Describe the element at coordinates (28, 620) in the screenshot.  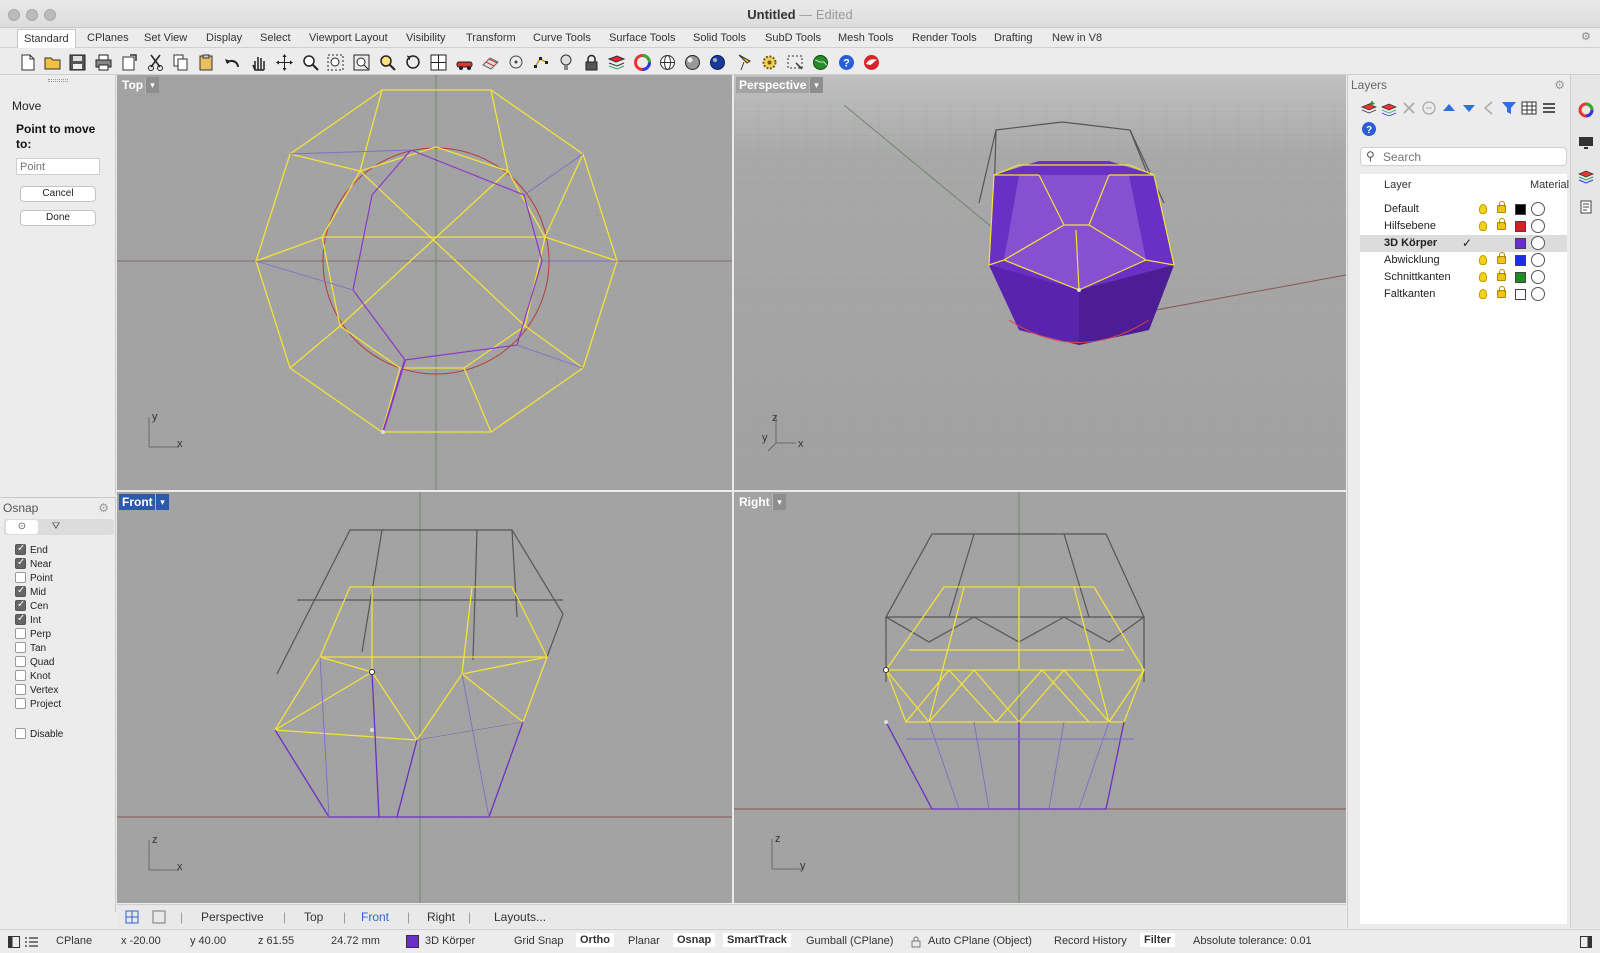
I see `osnap-int: Int` at that location.